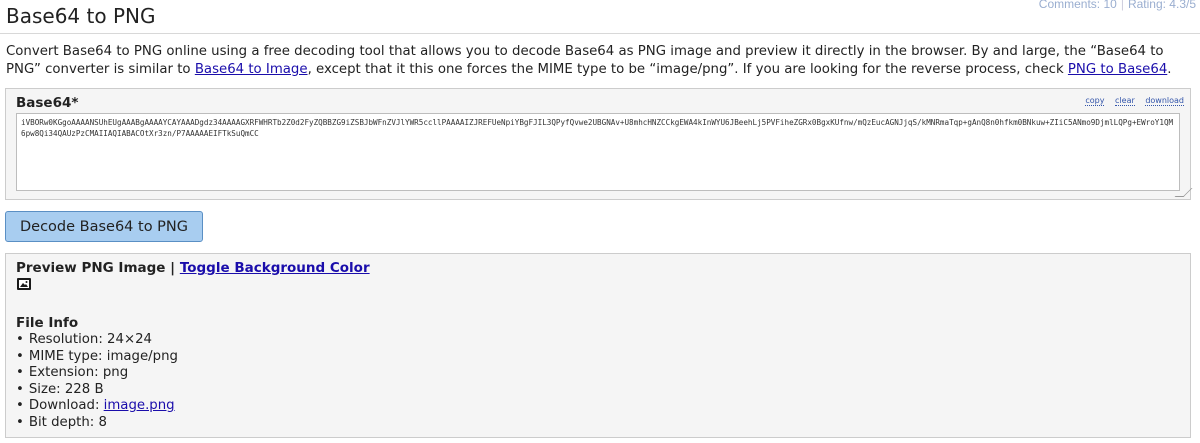  What do you see at coordinates (1078, 5) in the screenshot?
I see `comments-link: Comments: 10` at bounding box center [1078, 5].